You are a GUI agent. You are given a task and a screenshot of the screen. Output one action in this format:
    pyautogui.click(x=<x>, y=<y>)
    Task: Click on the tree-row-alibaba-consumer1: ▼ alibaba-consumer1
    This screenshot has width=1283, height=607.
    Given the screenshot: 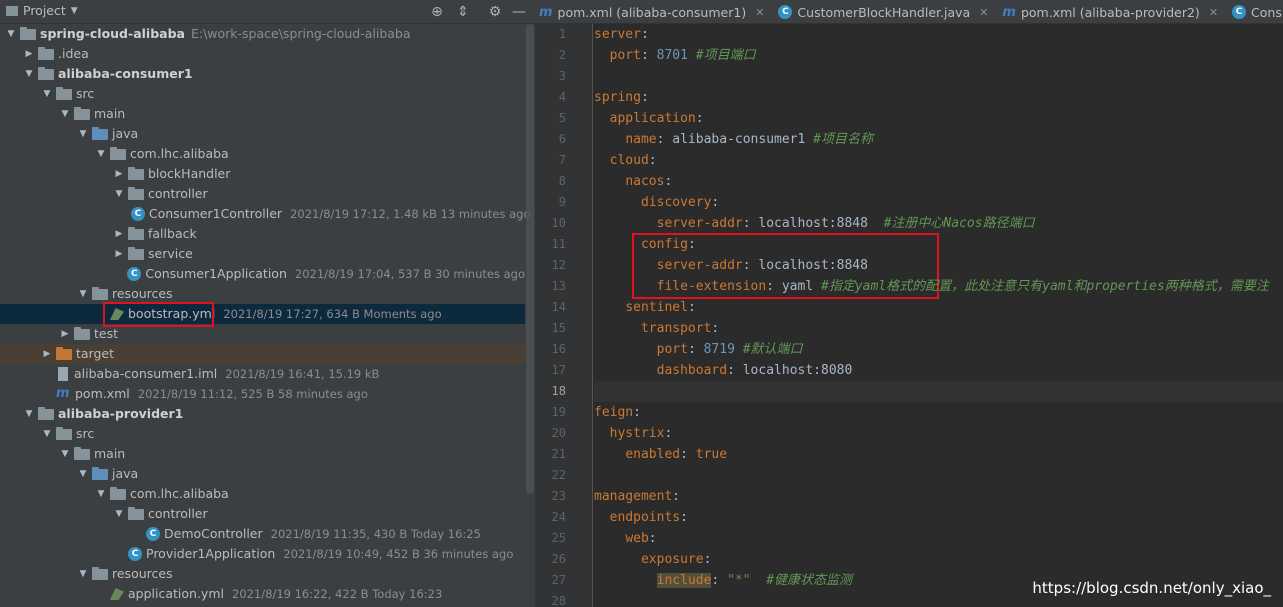 What is the action you would take?
    pyautogui.click(x=262, y=74)
    